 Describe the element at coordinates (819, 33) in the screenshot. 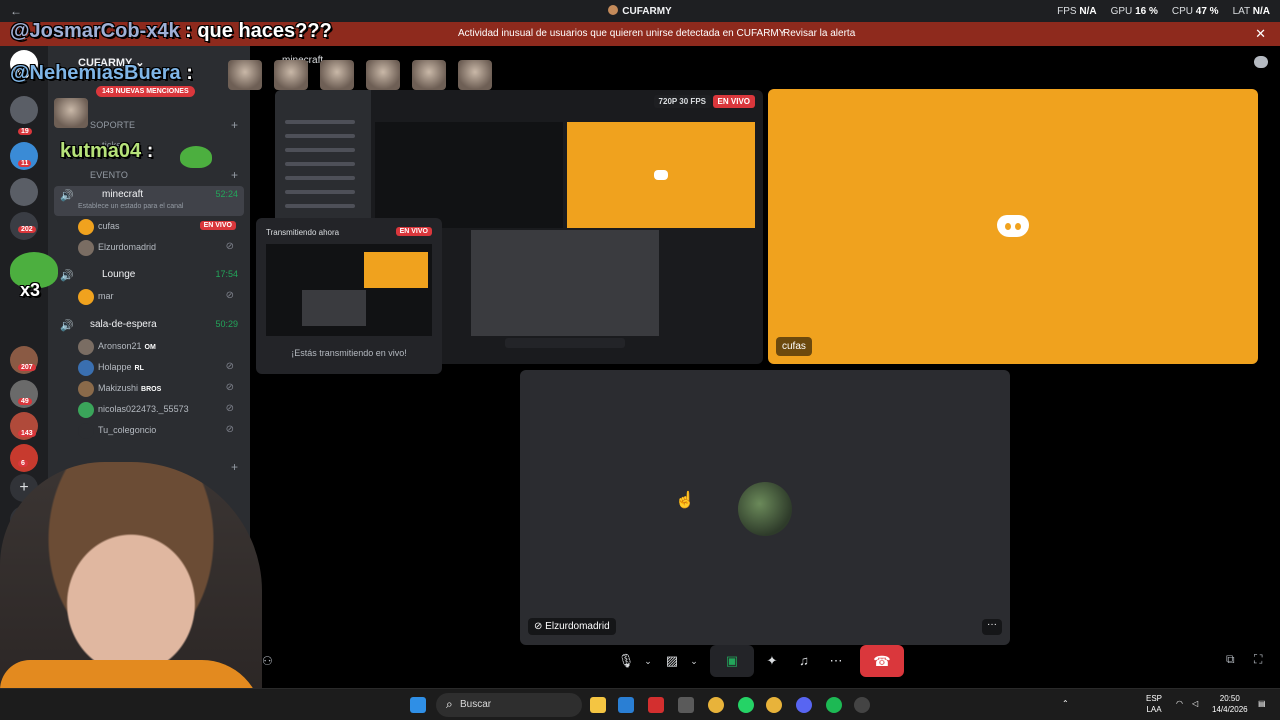

I see `review-alert-link: Revisar la alerta` at that location.